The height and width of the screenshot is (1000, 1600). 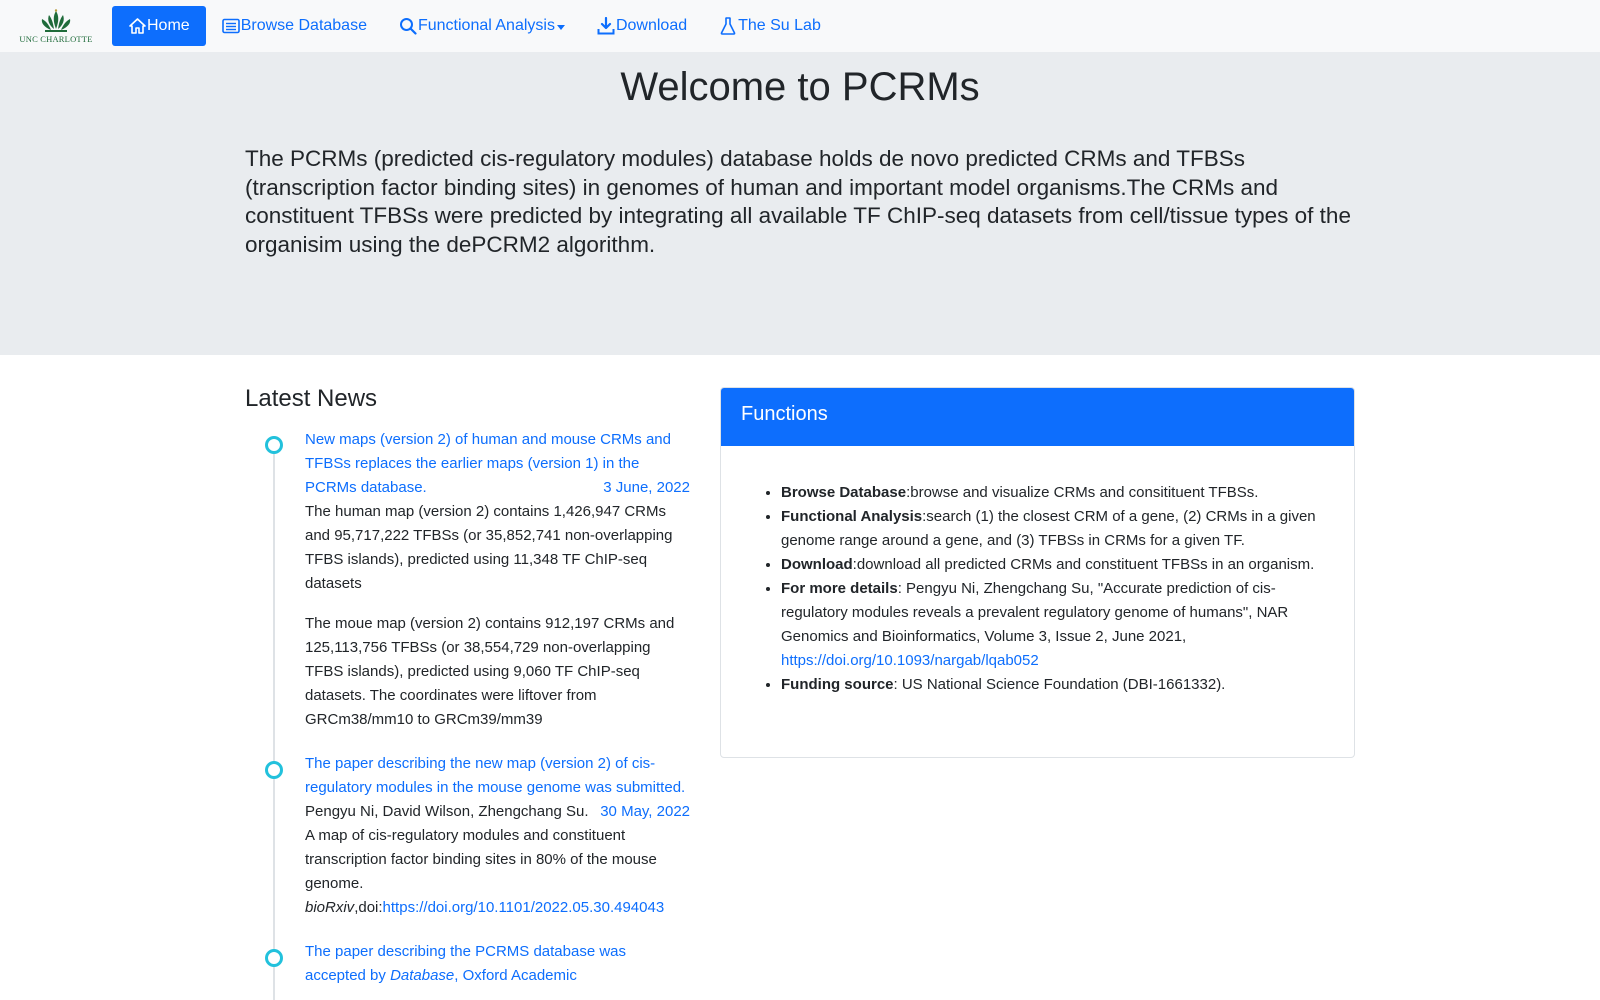 I want to click on nav-browse-database: Browse Database, so click(x=294, y=26).